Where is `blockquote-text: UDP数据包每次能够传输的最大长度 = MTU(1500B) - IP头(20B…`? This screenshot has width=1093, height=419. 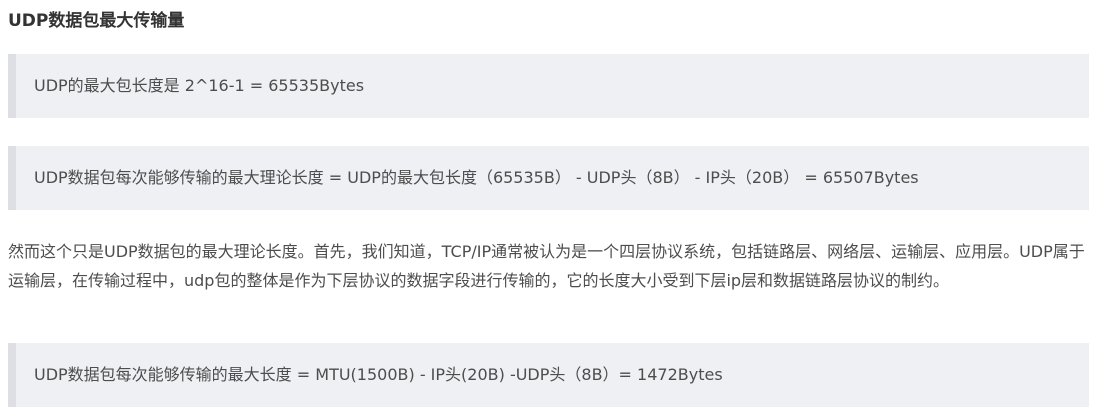
blockquote-text: UDP数据包每次能够传输的最大长度 = MTU(1500B) - IP头(20B… is located at coordinates (378, 374).